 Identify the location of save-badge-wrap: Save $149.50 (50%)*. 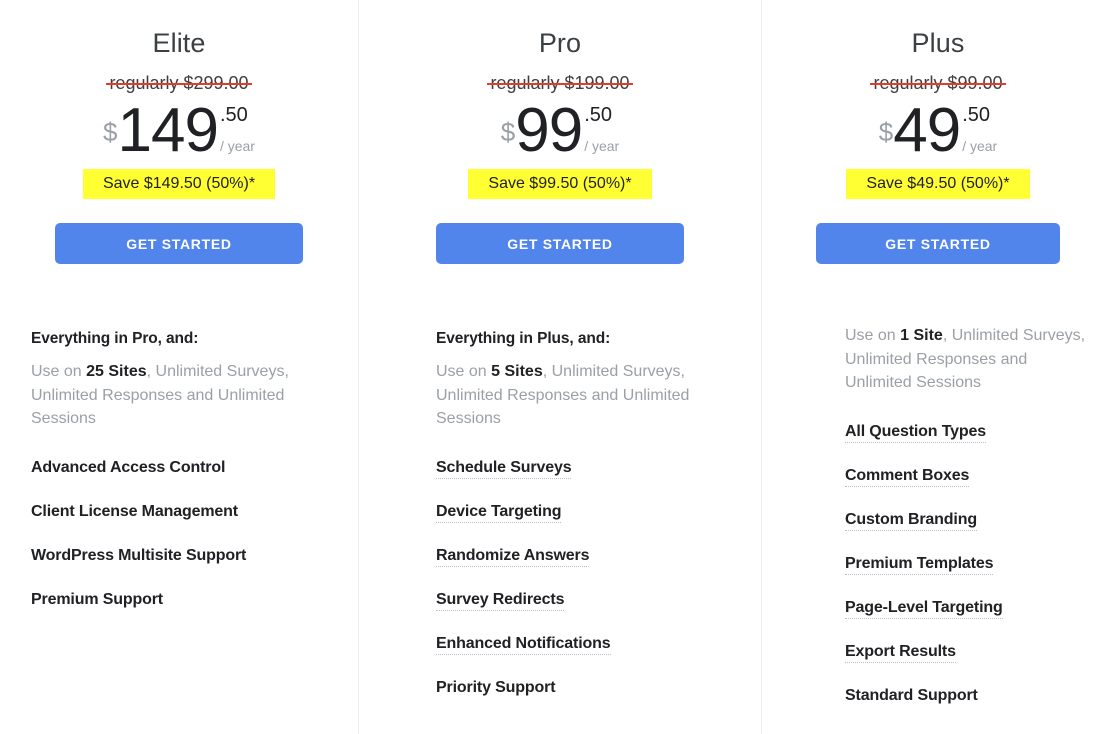
(179, 184).